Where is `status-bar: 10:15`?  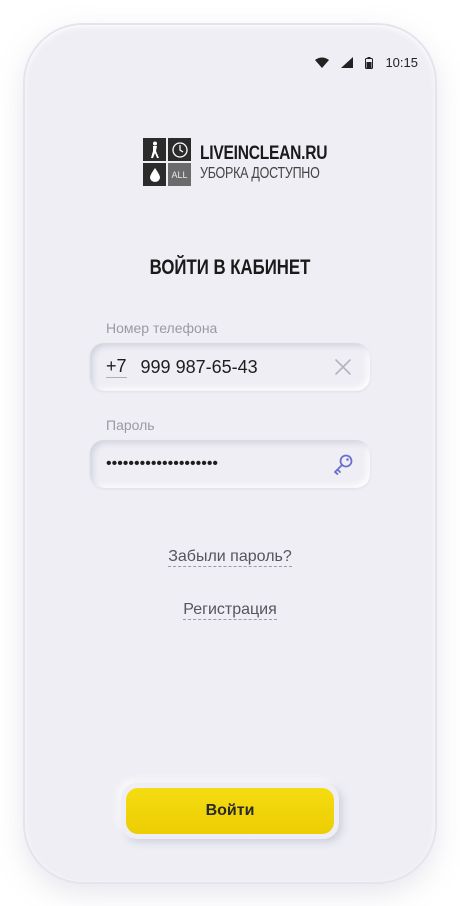 status-bar: 10:15 is located at coordinates (366, 62).